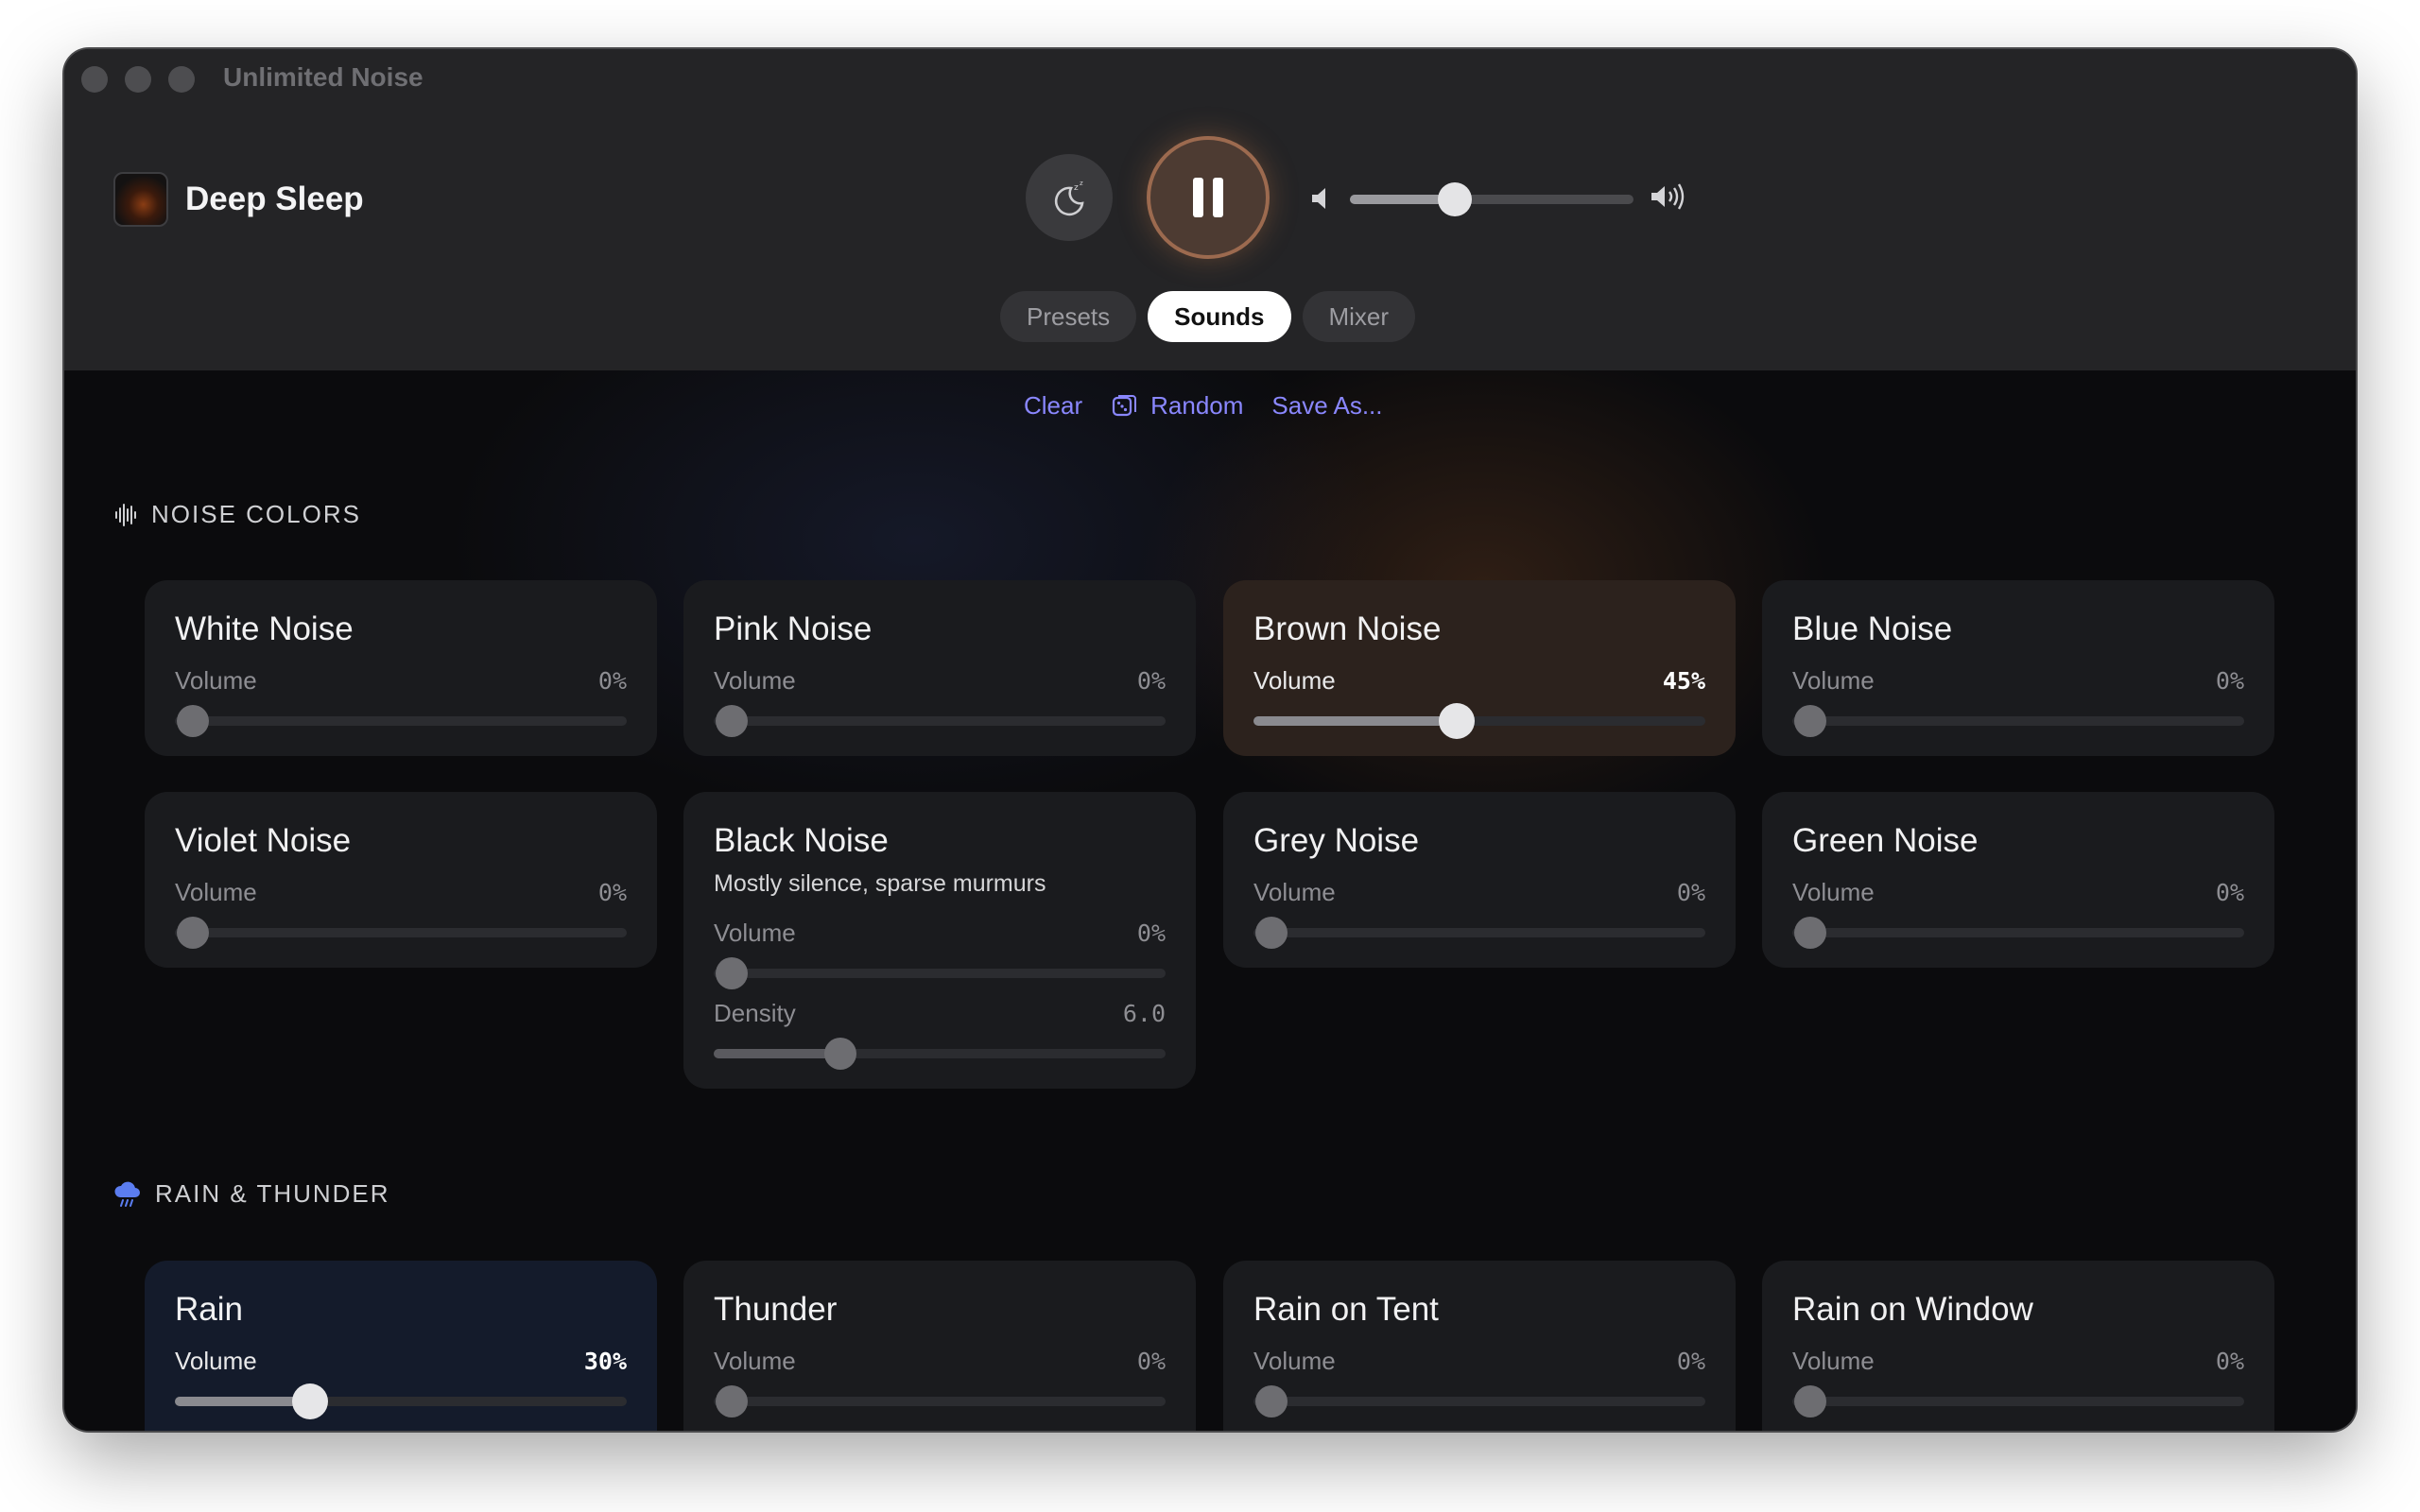  Describe the element at coordinates (1480, 668) in the screenshot. I see `sound-card-brown-noise: Brown Noise Volume 45%` at that location.